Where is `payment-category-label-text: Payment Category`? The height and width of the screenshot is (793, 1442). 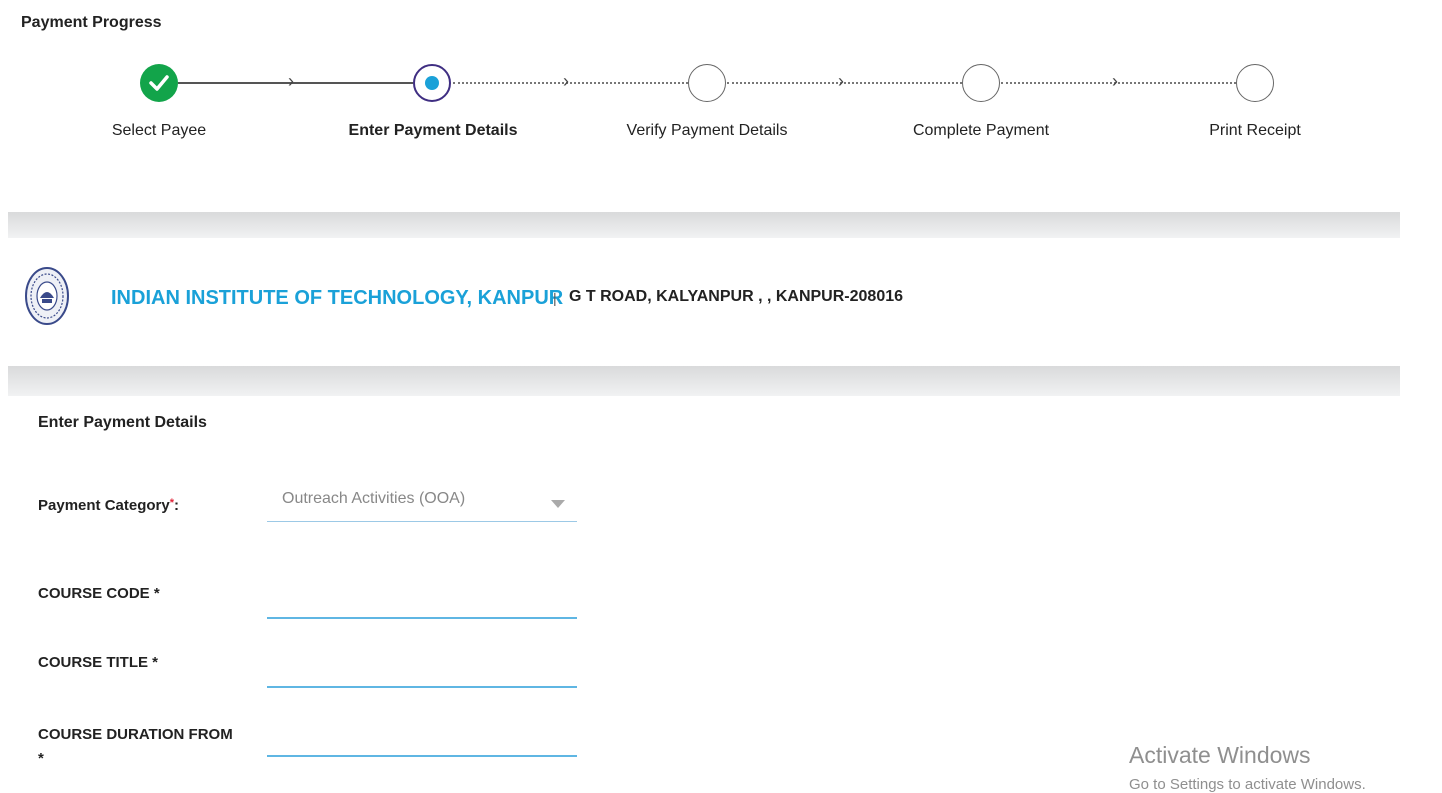 payment-category-label-text: Payment Category is located at coordinates (104, 505).